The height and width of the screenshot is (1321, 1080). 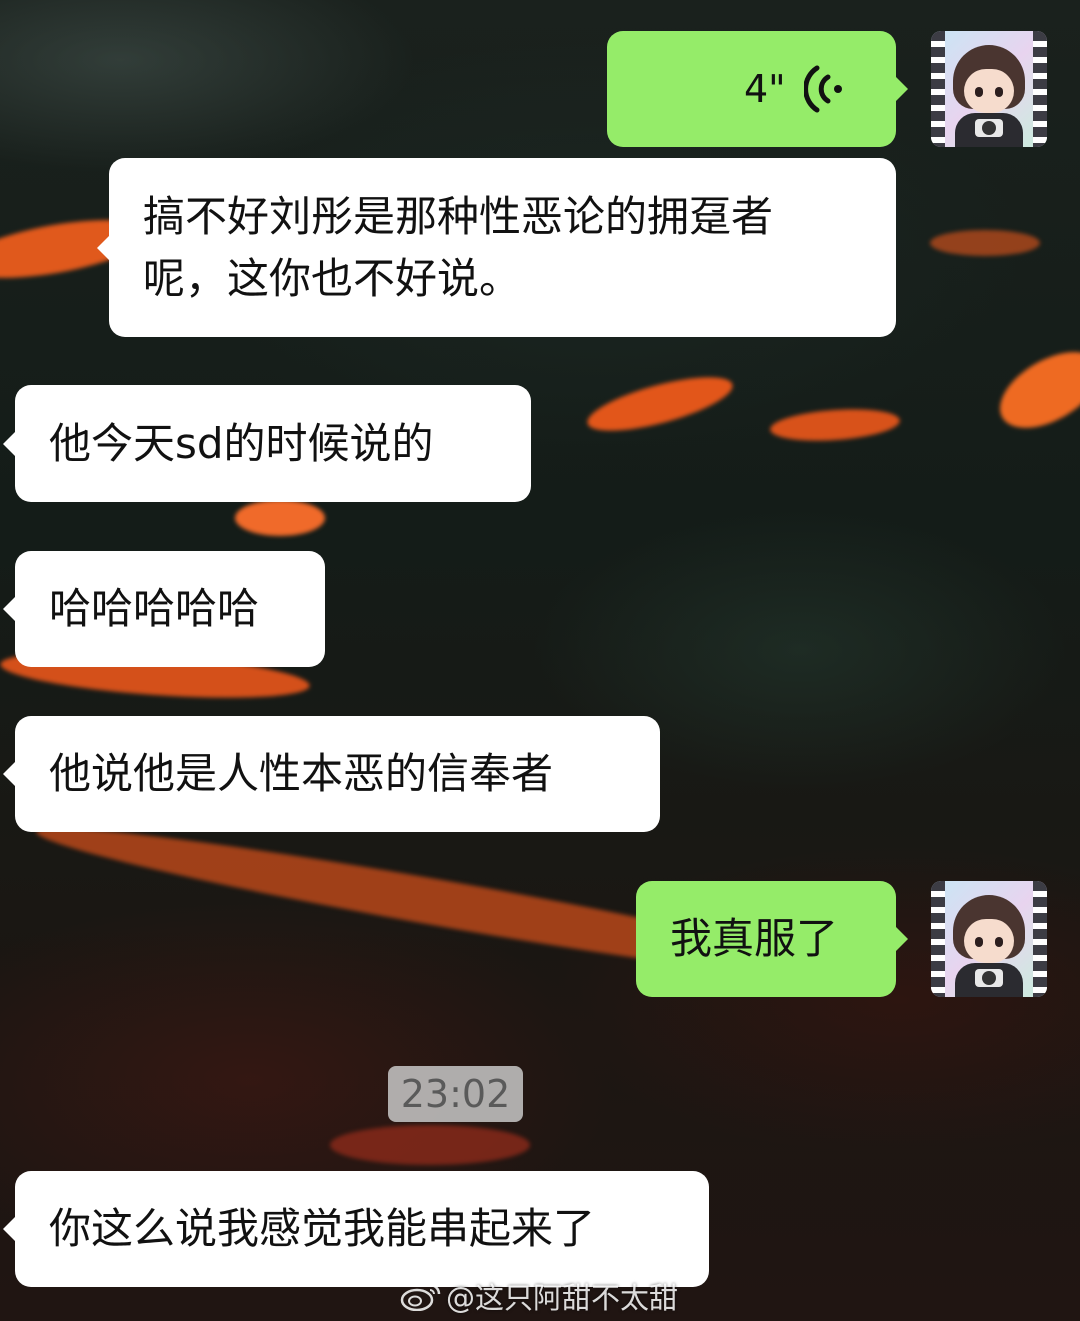 What do you see at coordinates (823, 89) in the screenshot?
I see `voice-wave-icon` at bounding box center [823, 89].